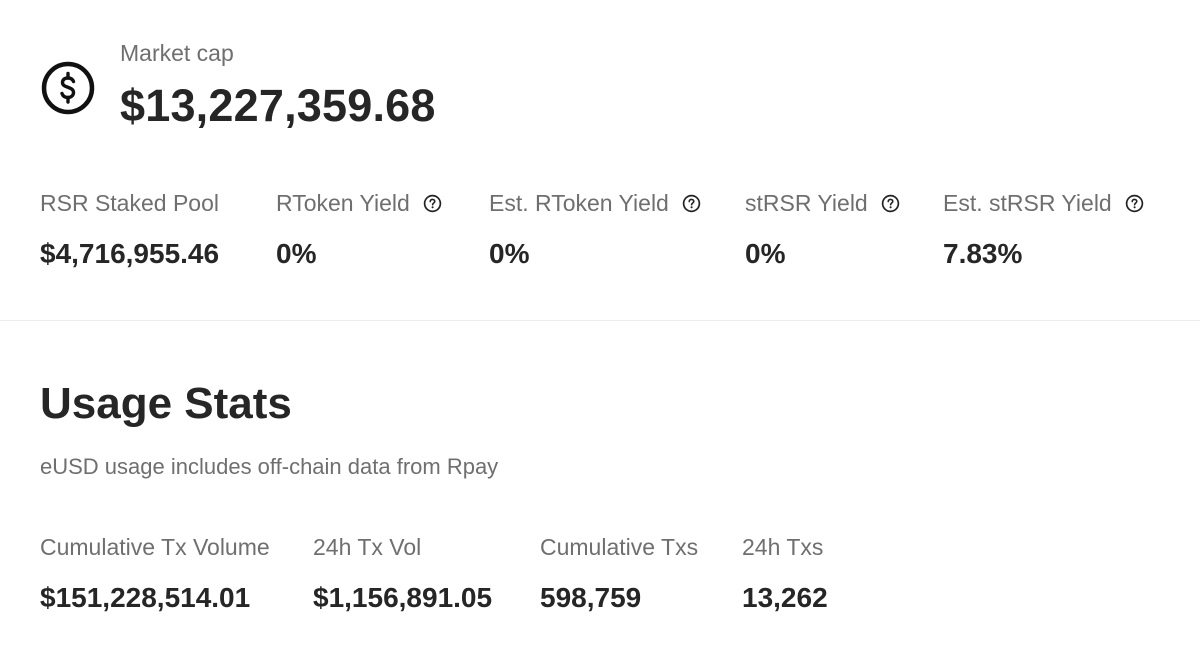 The height and width of the screenshot is (652, 1200). What do you see at coordinates (595, 203) in the screenshot?
I see `stat-label: Est. RToken Yield` at bounding box center [595, 203].